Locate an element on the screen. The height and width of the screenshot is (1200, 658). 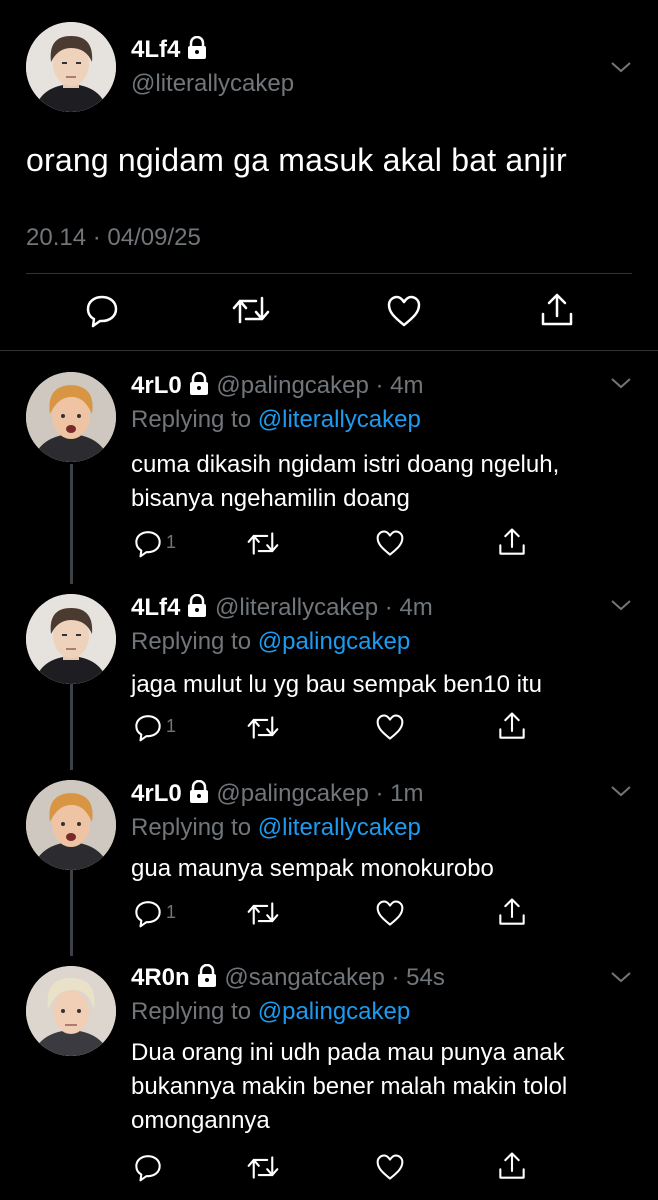
tweet-timestamp: 20.14 · 04/09/25 is located at coordinates (113, 237).